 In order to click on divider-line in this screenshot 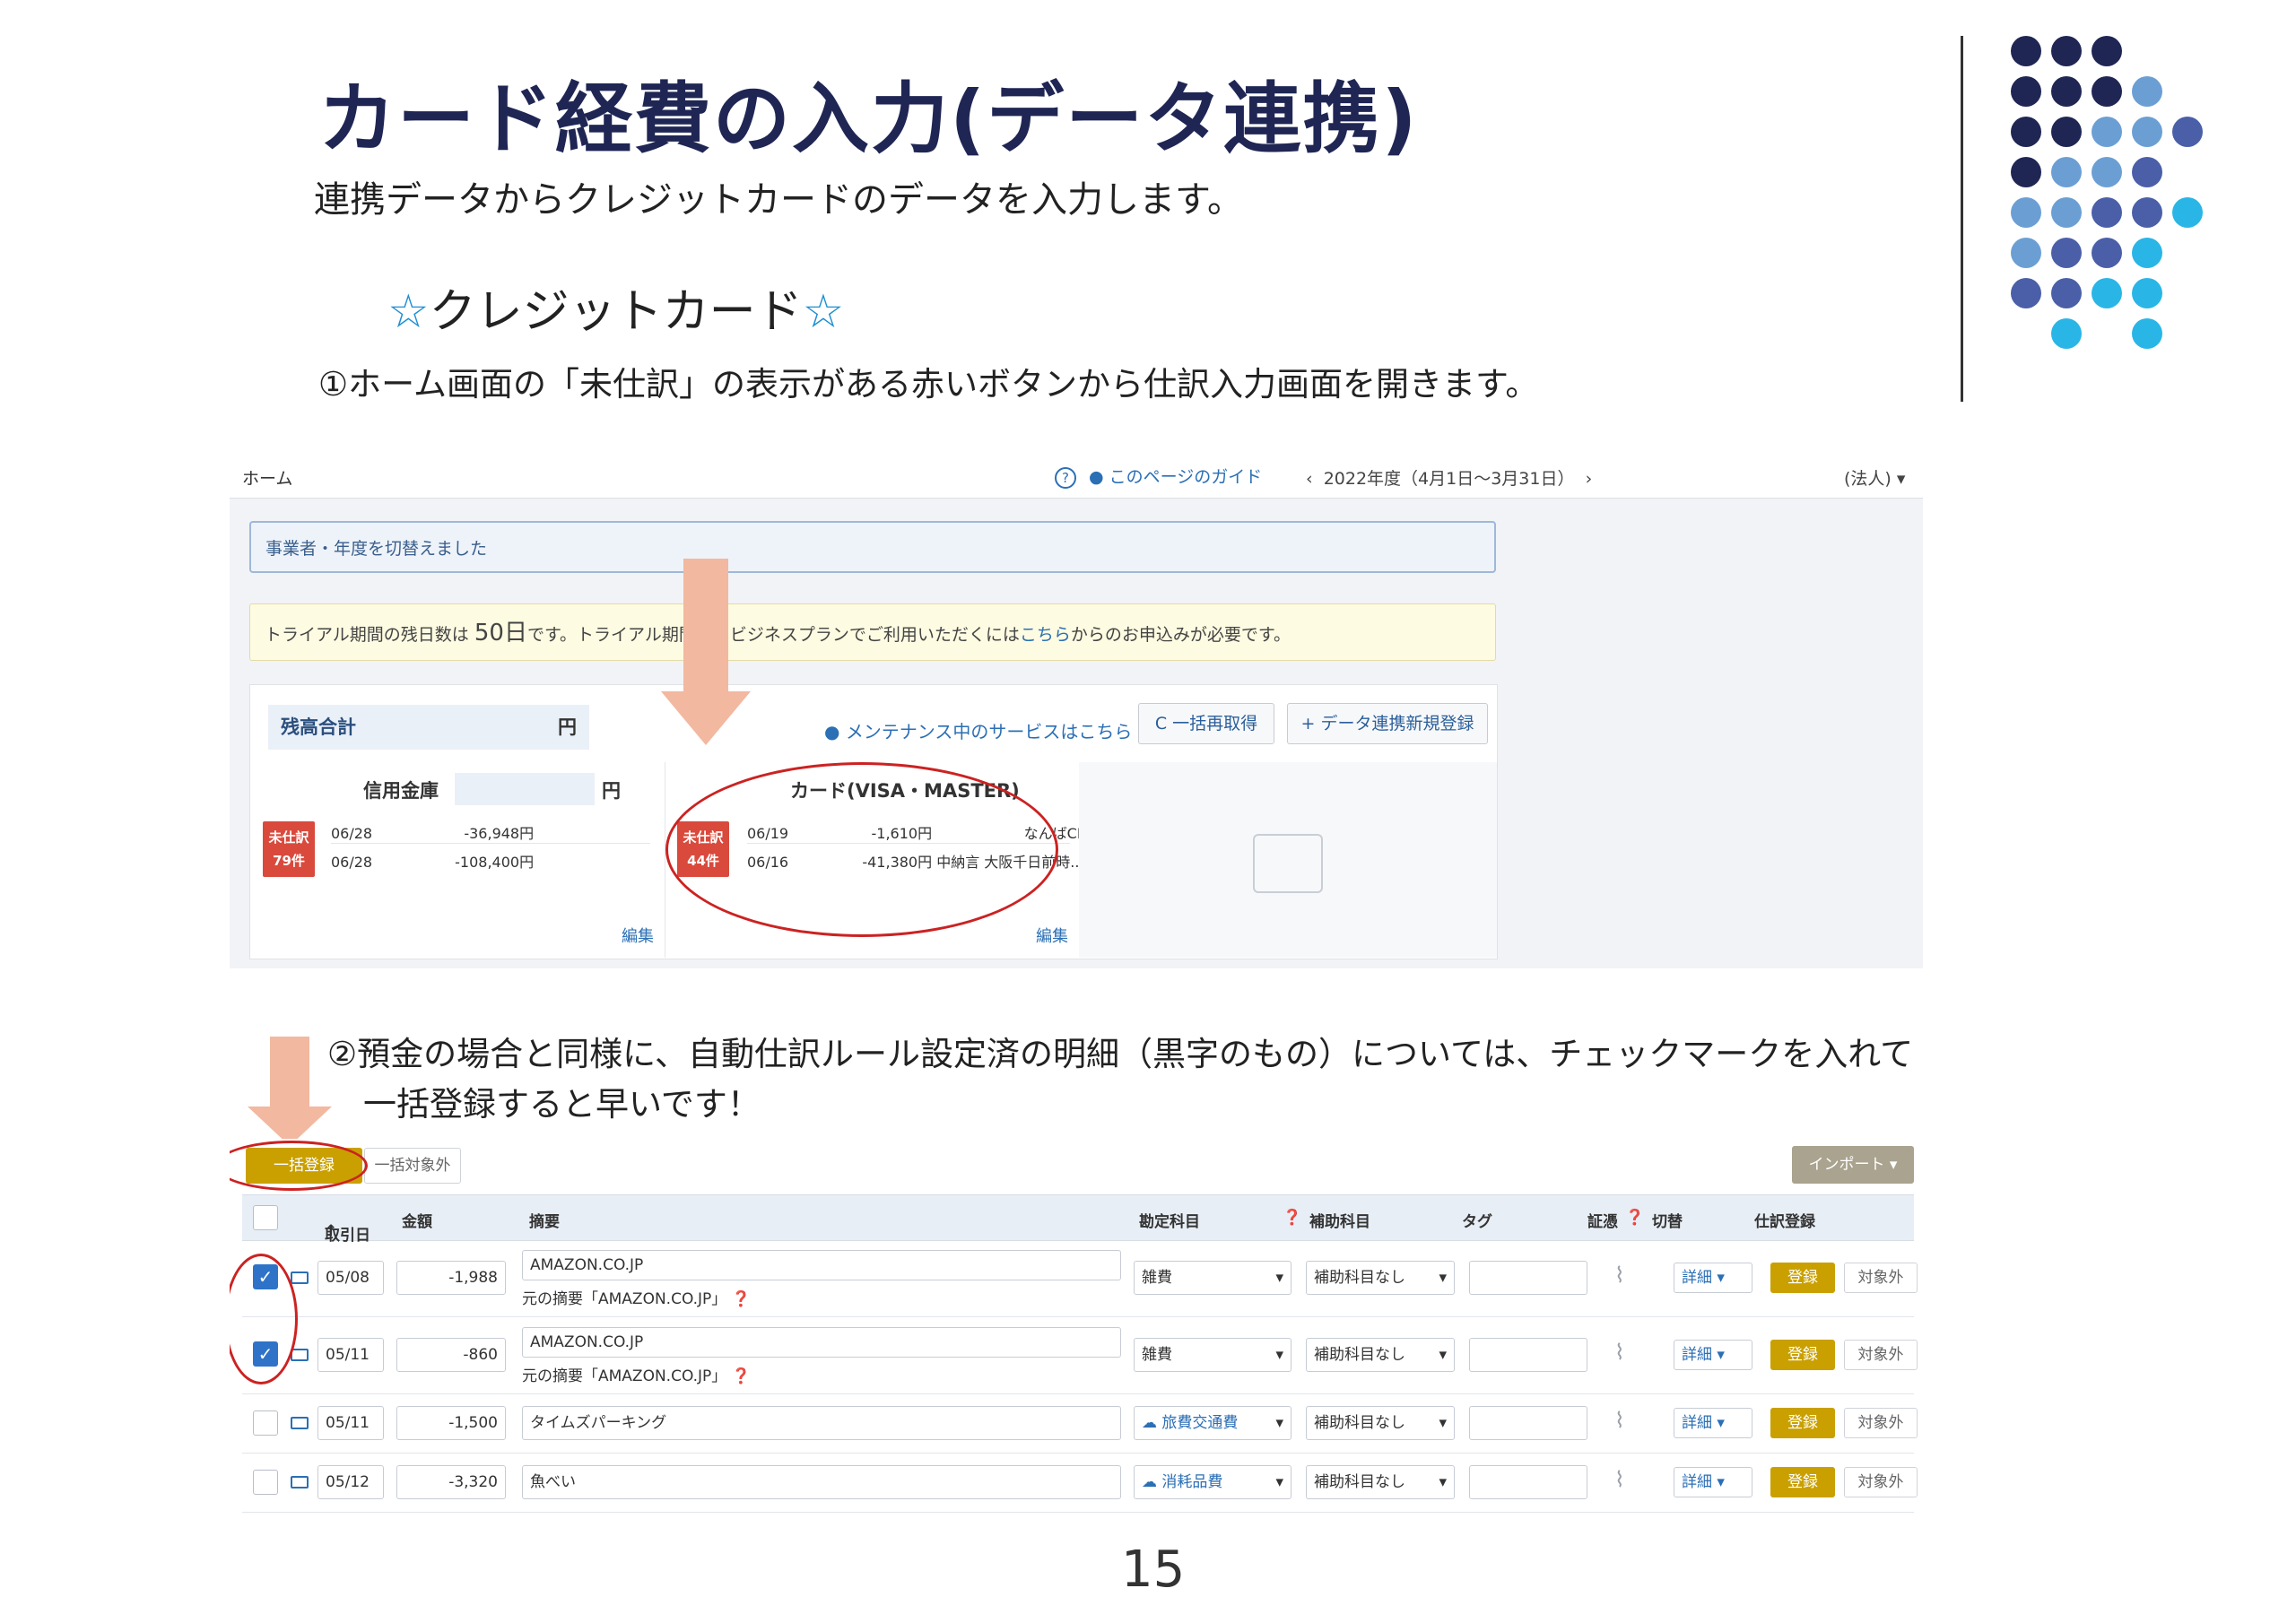, I will do `click(1962, 219)`.